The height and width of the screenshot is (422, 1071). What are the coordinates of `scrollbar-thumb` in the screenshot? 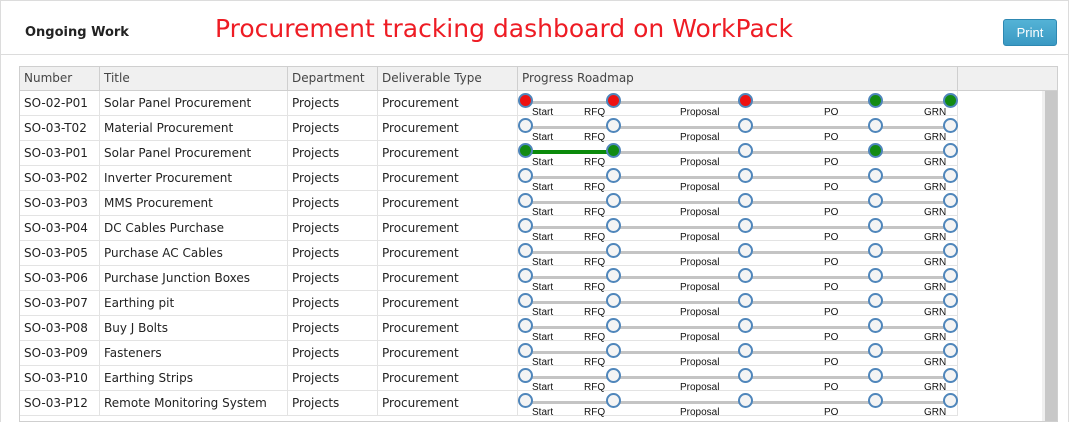 It's located at (1051, 256).